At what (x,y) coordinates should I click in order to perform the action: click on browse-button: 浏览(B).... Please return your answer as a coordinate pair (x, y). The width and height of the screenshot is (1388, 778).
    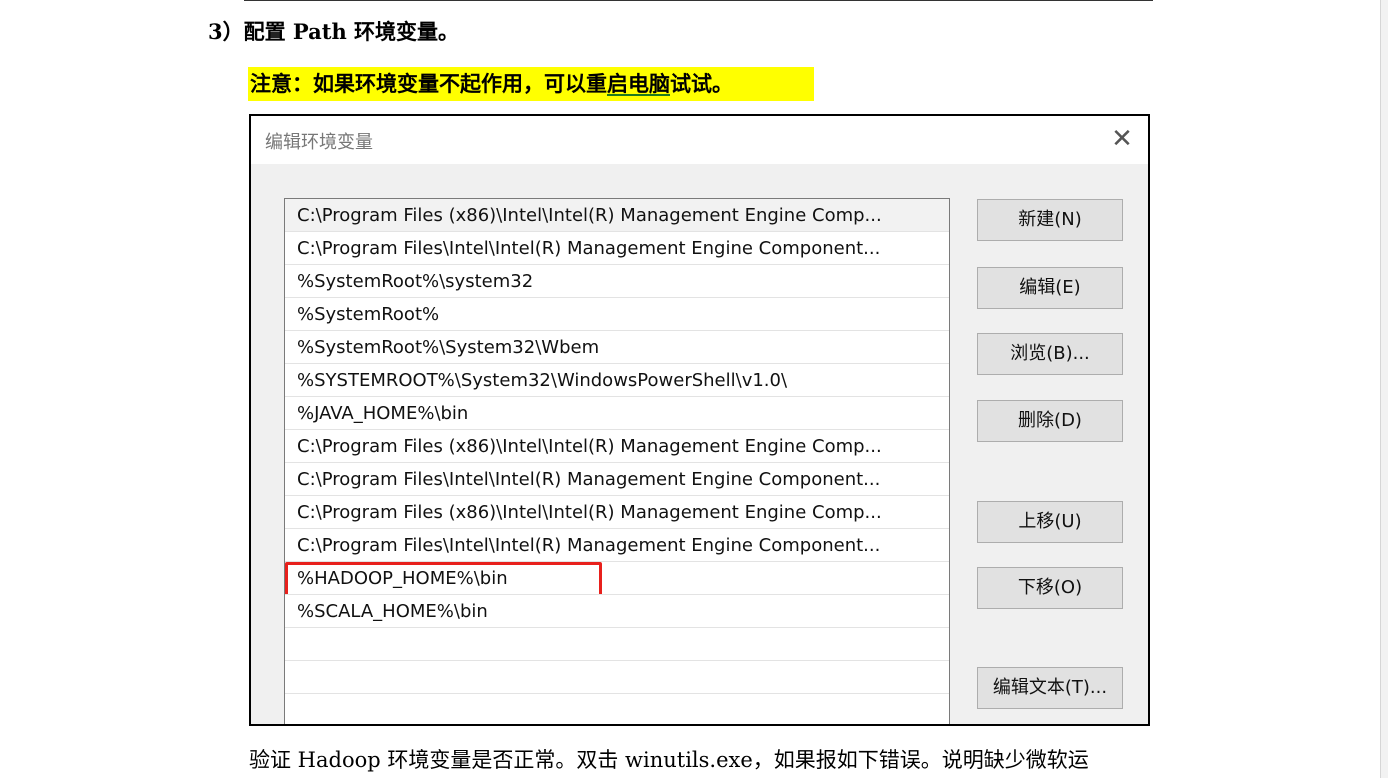
    Looking at the image, I should click on (1050, 354).